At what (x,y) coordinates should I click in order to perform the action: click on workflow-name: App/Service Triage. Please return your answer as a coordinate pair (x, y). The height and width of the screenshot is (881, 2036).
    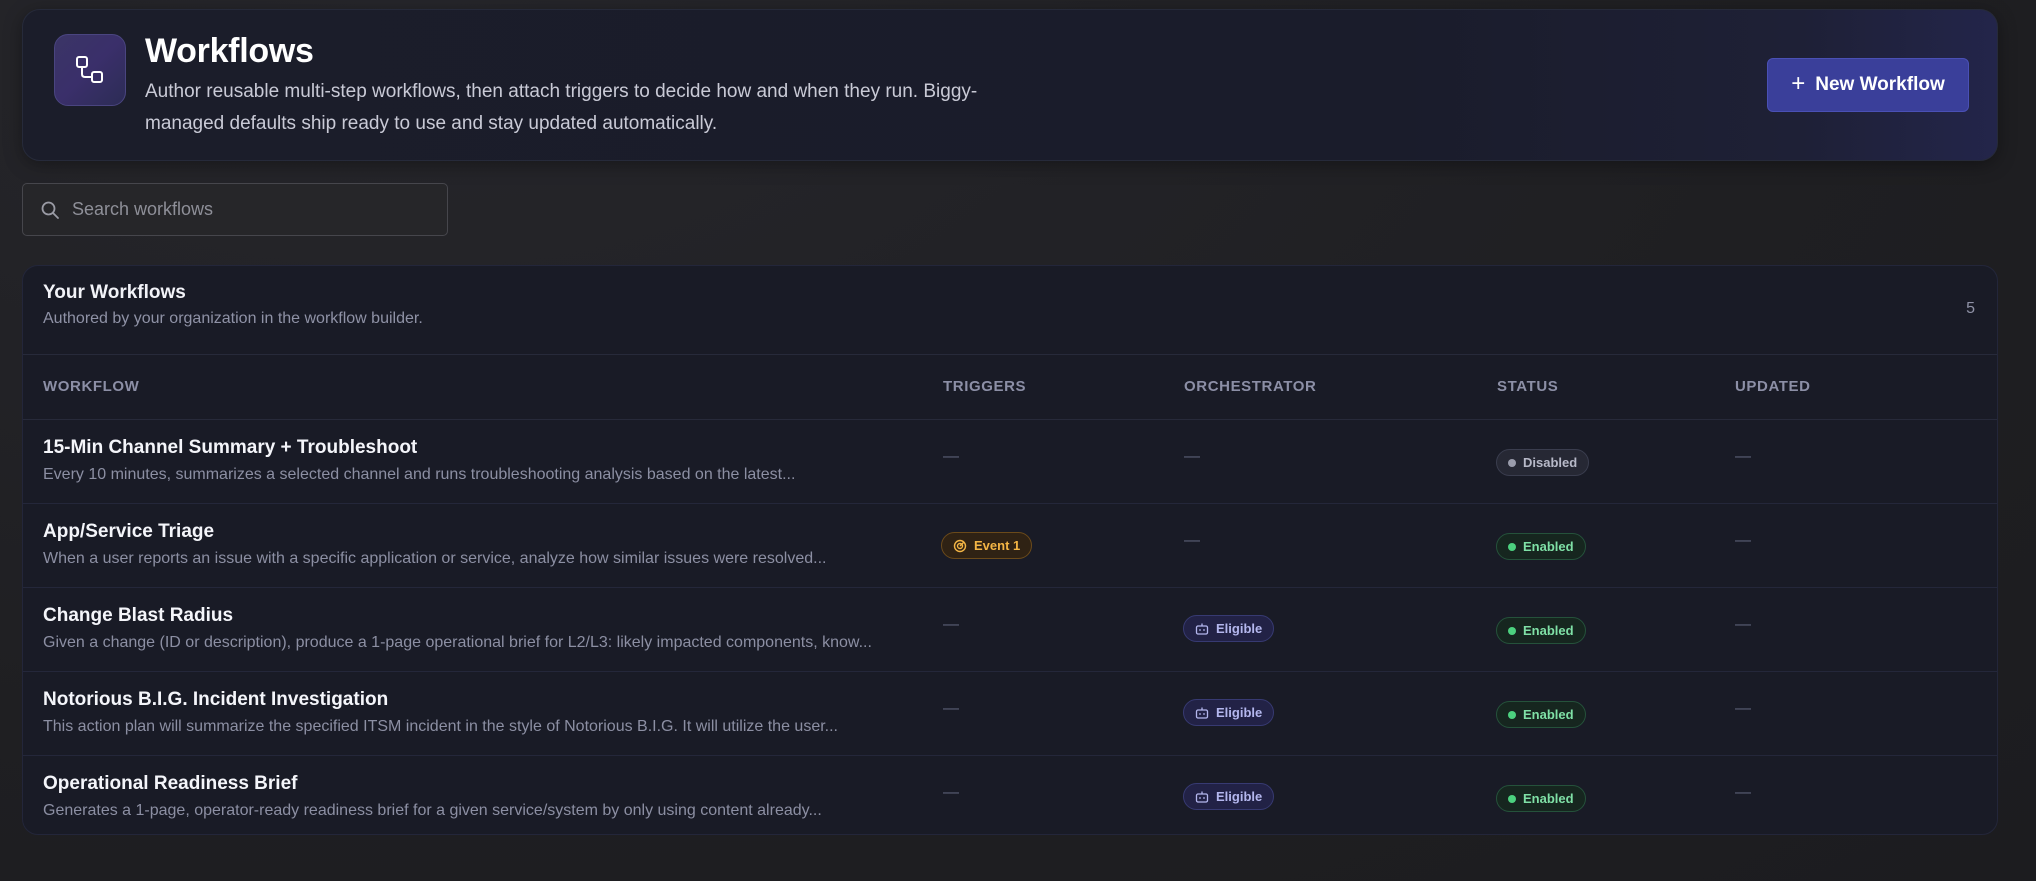
    Looking at the image, I should click on (128, 532).